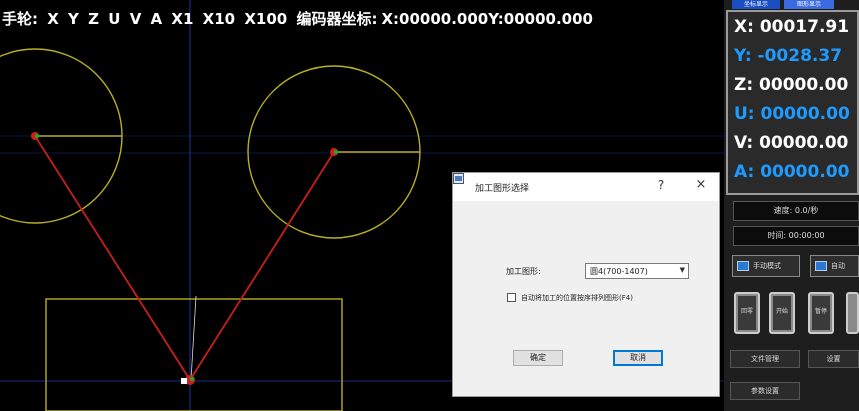  What do you see at coordinates (511, 297) in the screenshot?
I see `auto-arrange-checkbox` at bounding box center [511, 297].